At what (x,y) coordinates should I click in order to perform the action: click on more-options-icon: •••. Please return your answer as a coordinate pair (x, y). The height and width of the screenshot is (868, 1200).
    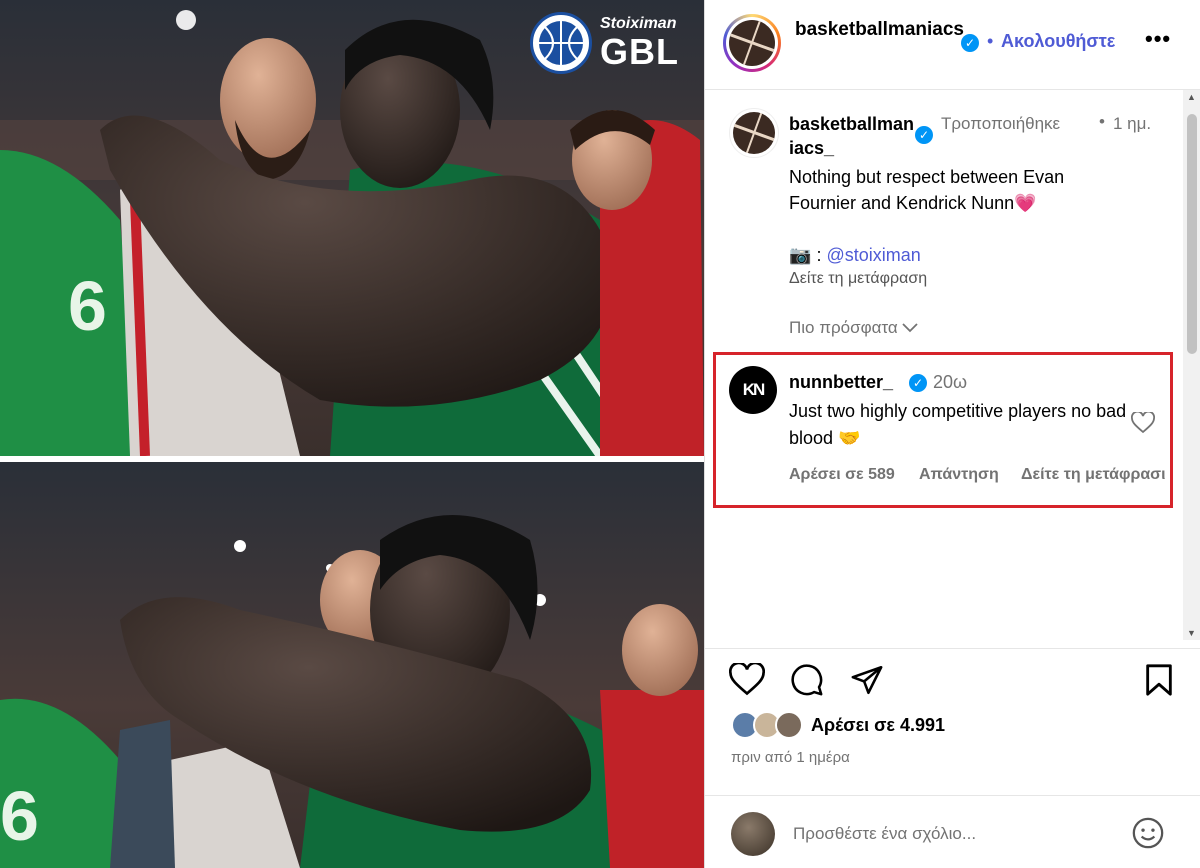
    Looking at the image, I should click on (1158, 39).